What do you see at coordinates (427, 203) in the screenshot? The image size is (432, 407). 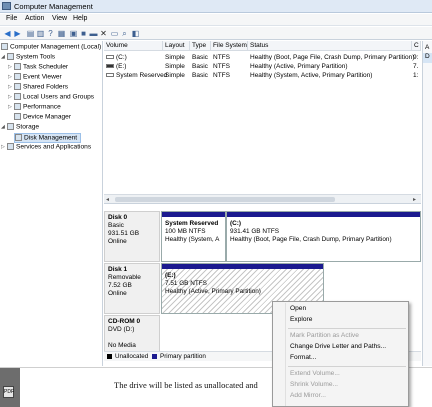 I see `actions-pane: A D` at bounding box center [427, 203].